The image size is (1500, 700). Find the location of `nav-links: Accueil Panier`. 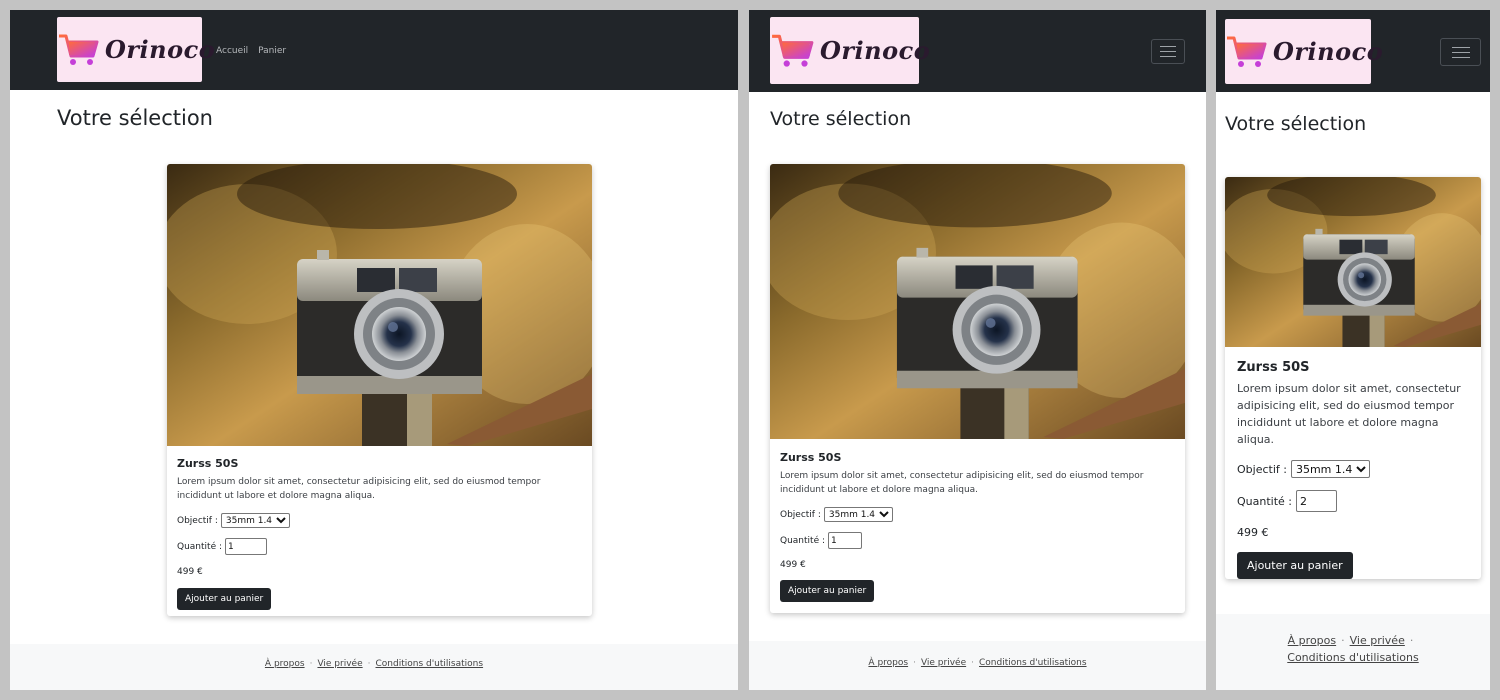

nav-links: Accueil Panier is located at coordinates (251, 51).